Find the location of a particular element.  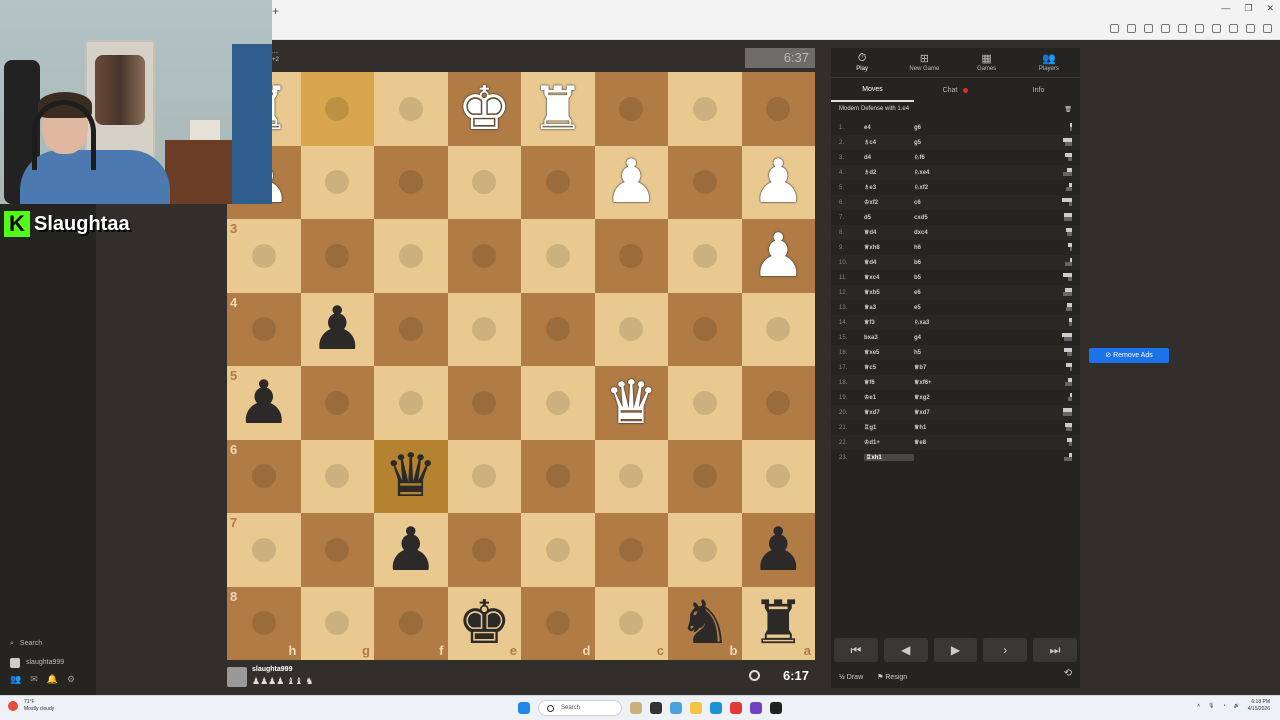

edge-icon is located at coordinates (716, 708).